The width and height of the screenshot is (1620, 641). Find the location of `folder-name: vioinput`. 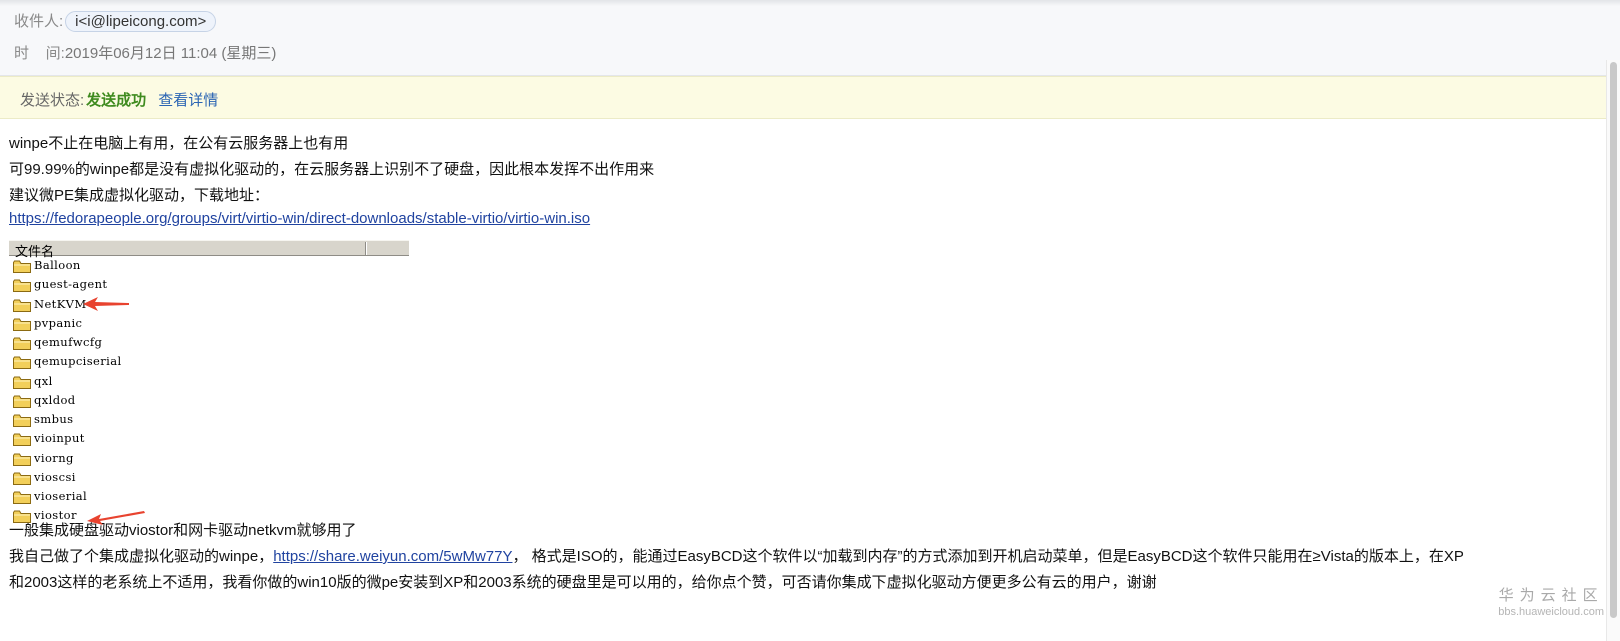

folder-name: vioinput is located at coordinates (59, 438).